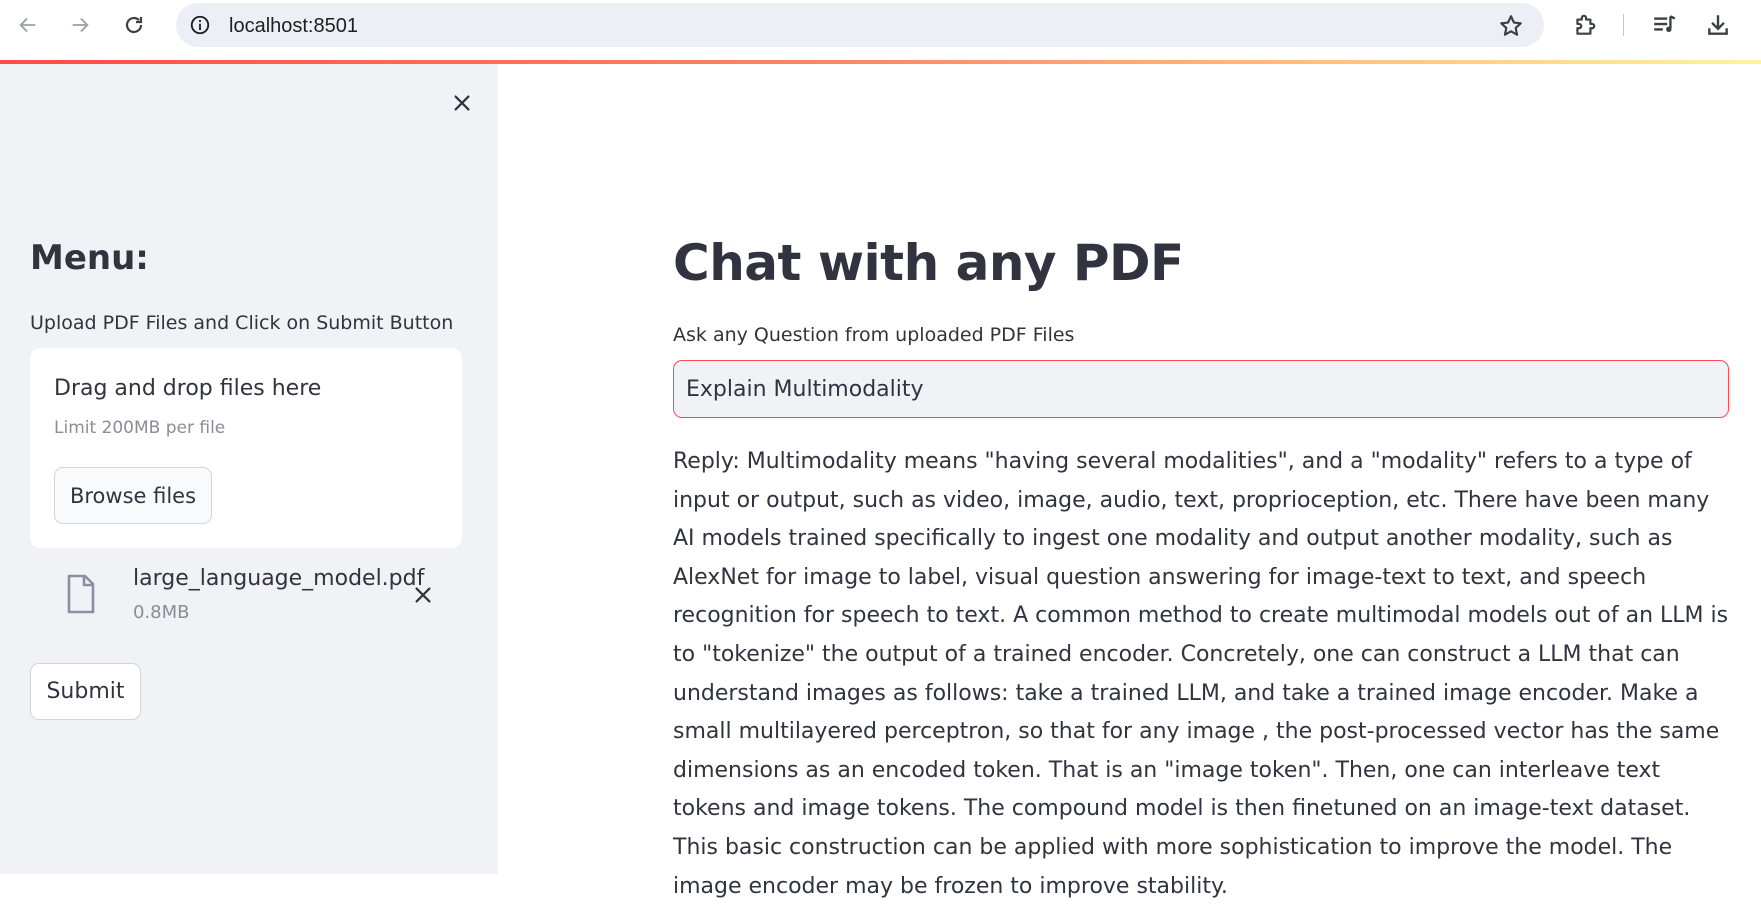 The image size is (1761, 906). I want to click on download-icon, so click(1718, 25).